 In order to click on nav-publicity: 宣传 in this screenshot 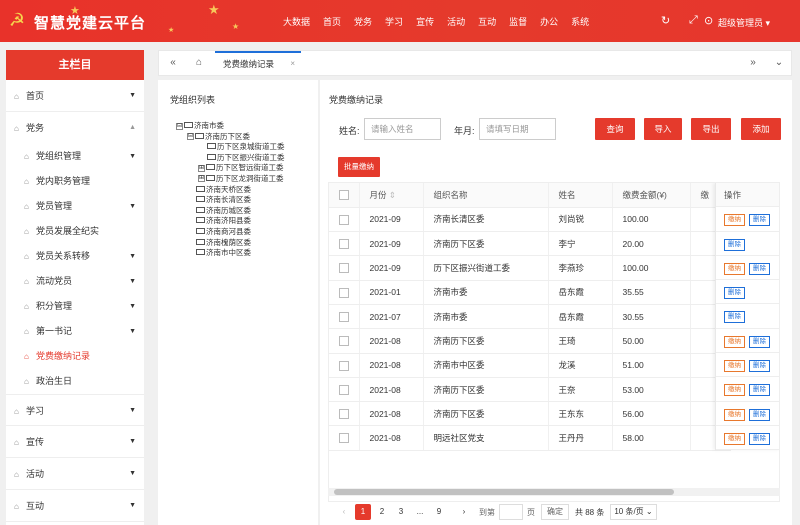, I will do `click(425, 21)`.